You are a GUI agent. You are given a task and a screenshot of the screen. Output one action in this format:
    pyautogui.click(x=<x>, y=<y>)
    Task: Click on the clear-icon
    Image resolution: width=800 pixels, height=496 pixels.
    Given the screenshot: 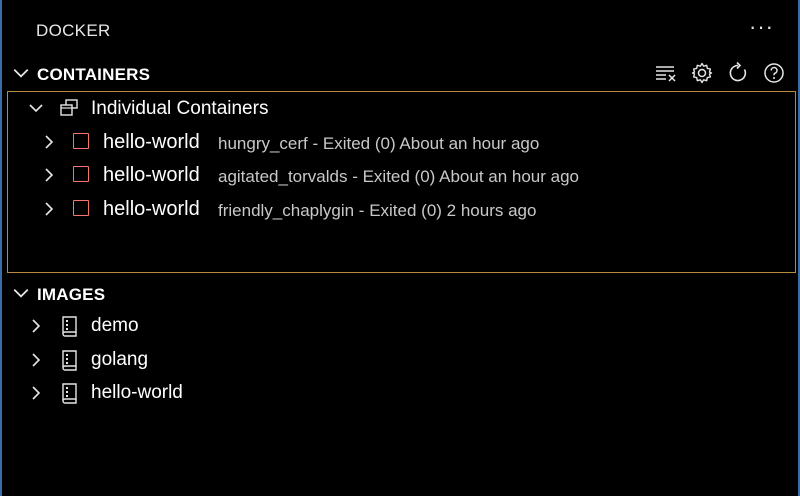 What is the action you would take?
    pyautogui.click(x=666, y=73)
    